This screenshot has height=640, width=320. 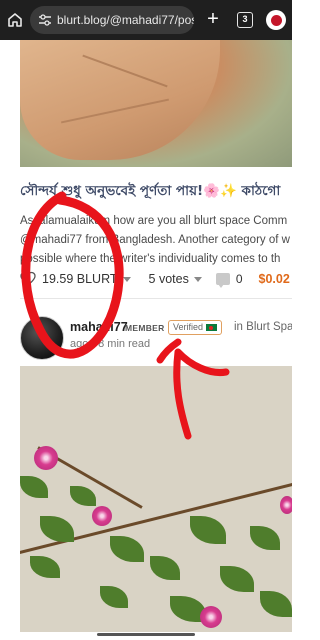 I want to click on palm-shape, so click(x=120, y=100).